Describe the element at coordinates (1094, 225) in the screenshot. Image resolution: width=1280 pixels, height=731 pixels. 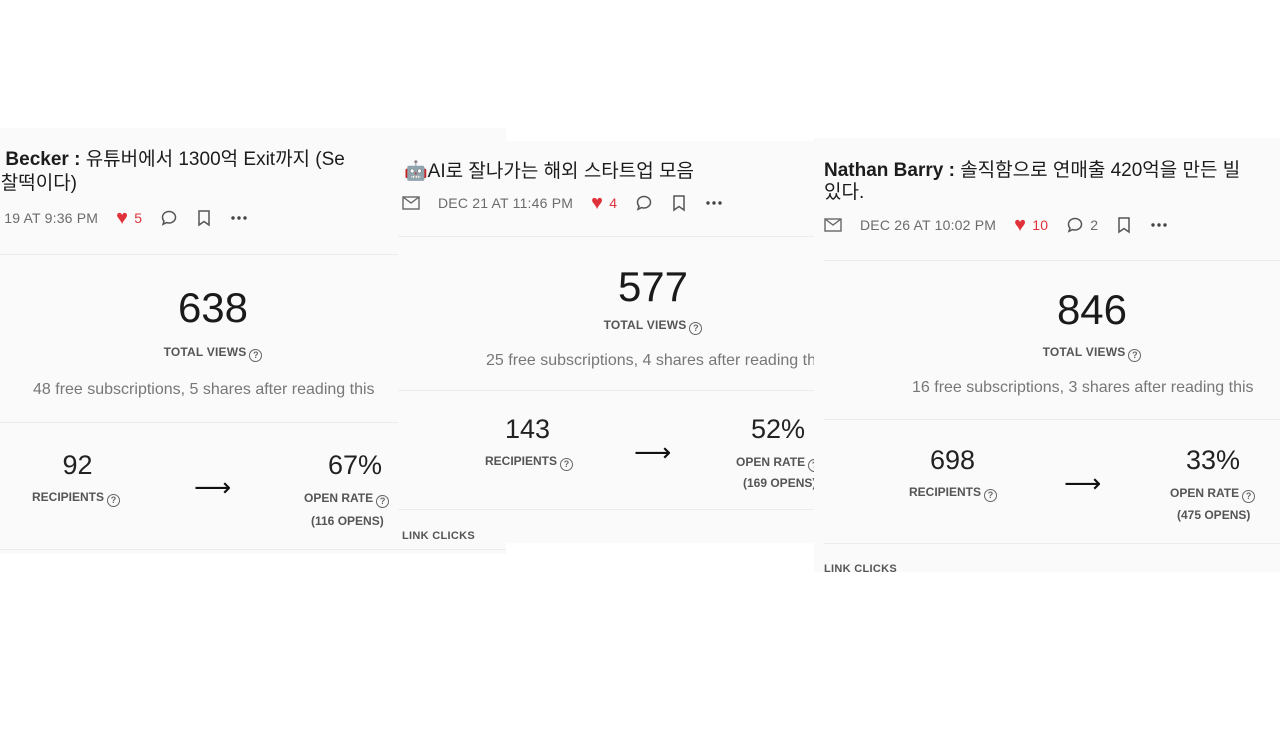
I see `comment-count: 2` at that location.